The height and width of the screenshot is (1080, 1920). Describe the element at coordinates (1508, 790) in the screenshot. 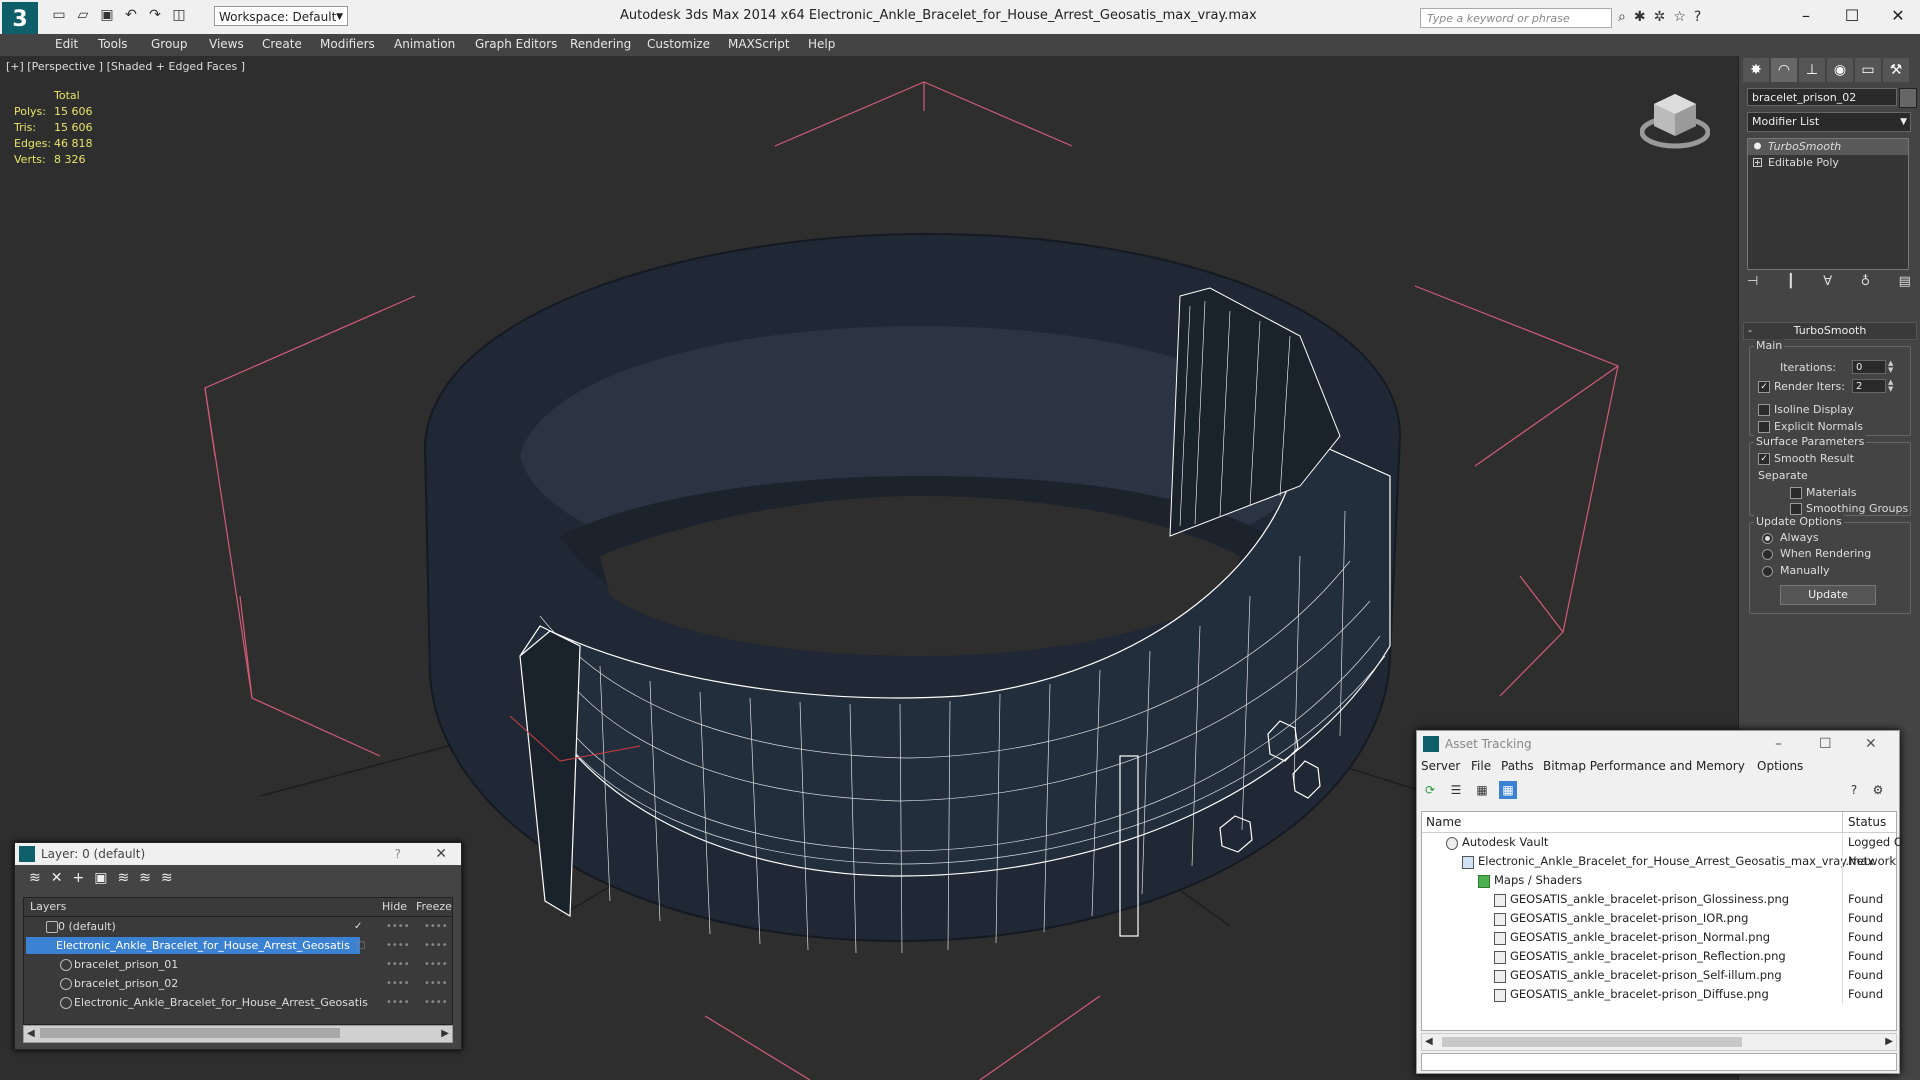

I see `table-view-icon: ▦` at that location.